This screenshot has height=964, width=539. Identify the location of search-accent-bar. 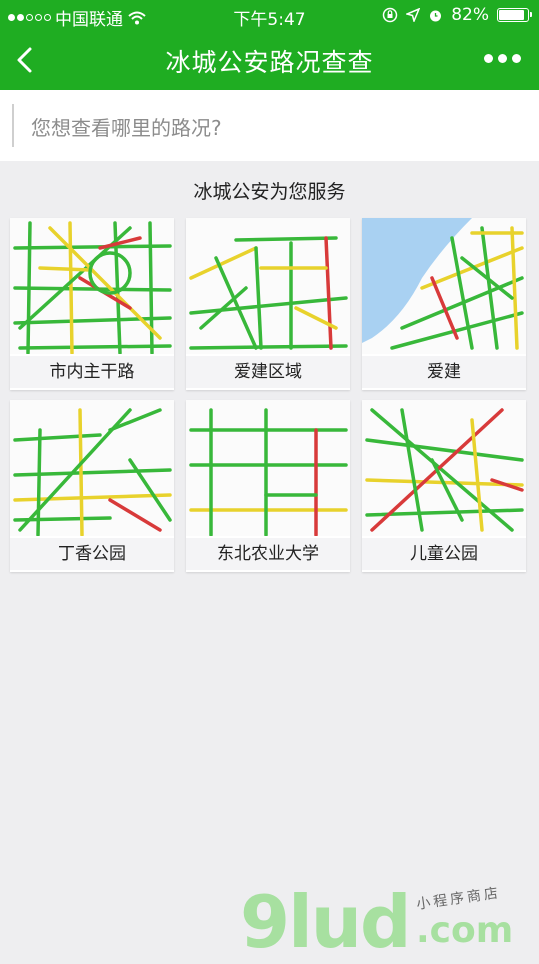
(13, 125).